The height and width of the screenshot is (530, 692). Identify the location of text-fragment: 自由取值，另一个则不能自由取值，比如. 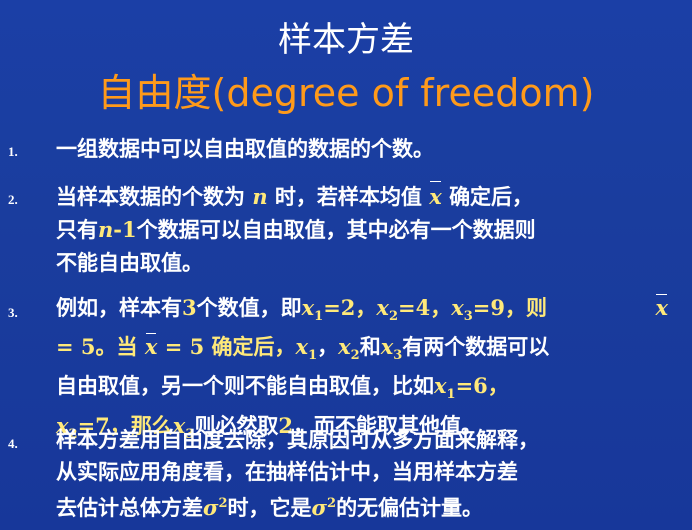
(245, 386).